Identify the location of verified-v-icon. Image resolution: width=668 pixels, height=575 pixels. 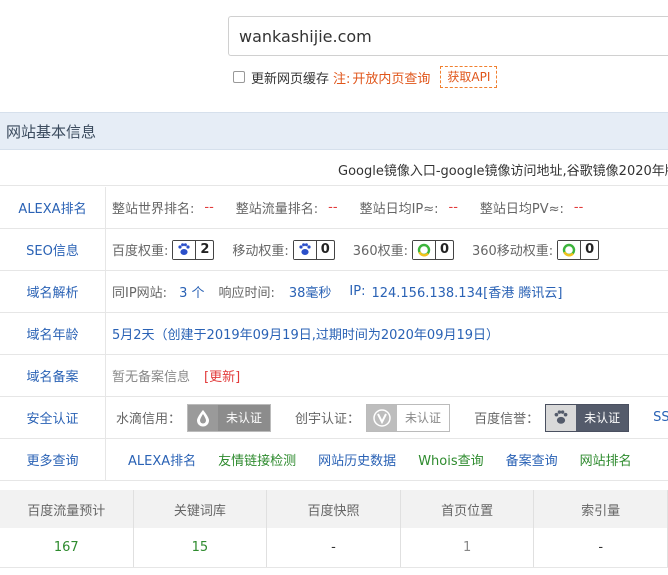
(382, 417).